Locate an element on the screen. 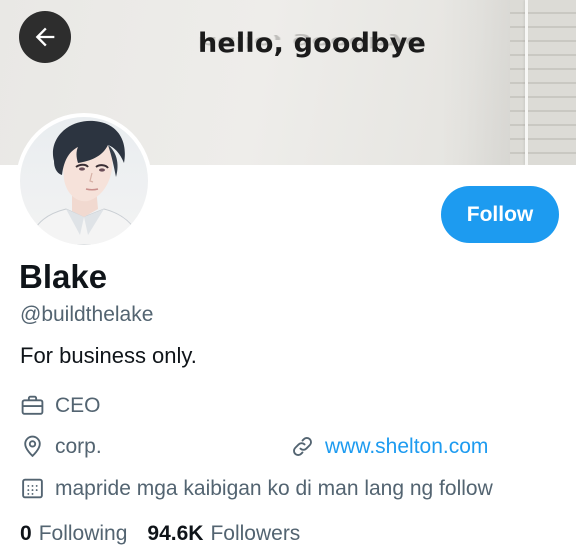  back-button is located at coordinates (45, 37).